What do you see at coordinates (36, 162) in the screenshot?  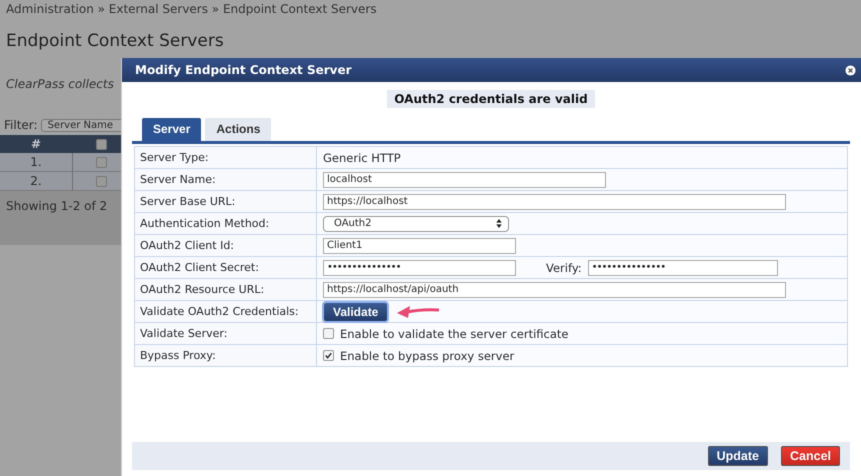 I see `table-cell-text: 1.` at bounding box center [36, 162].